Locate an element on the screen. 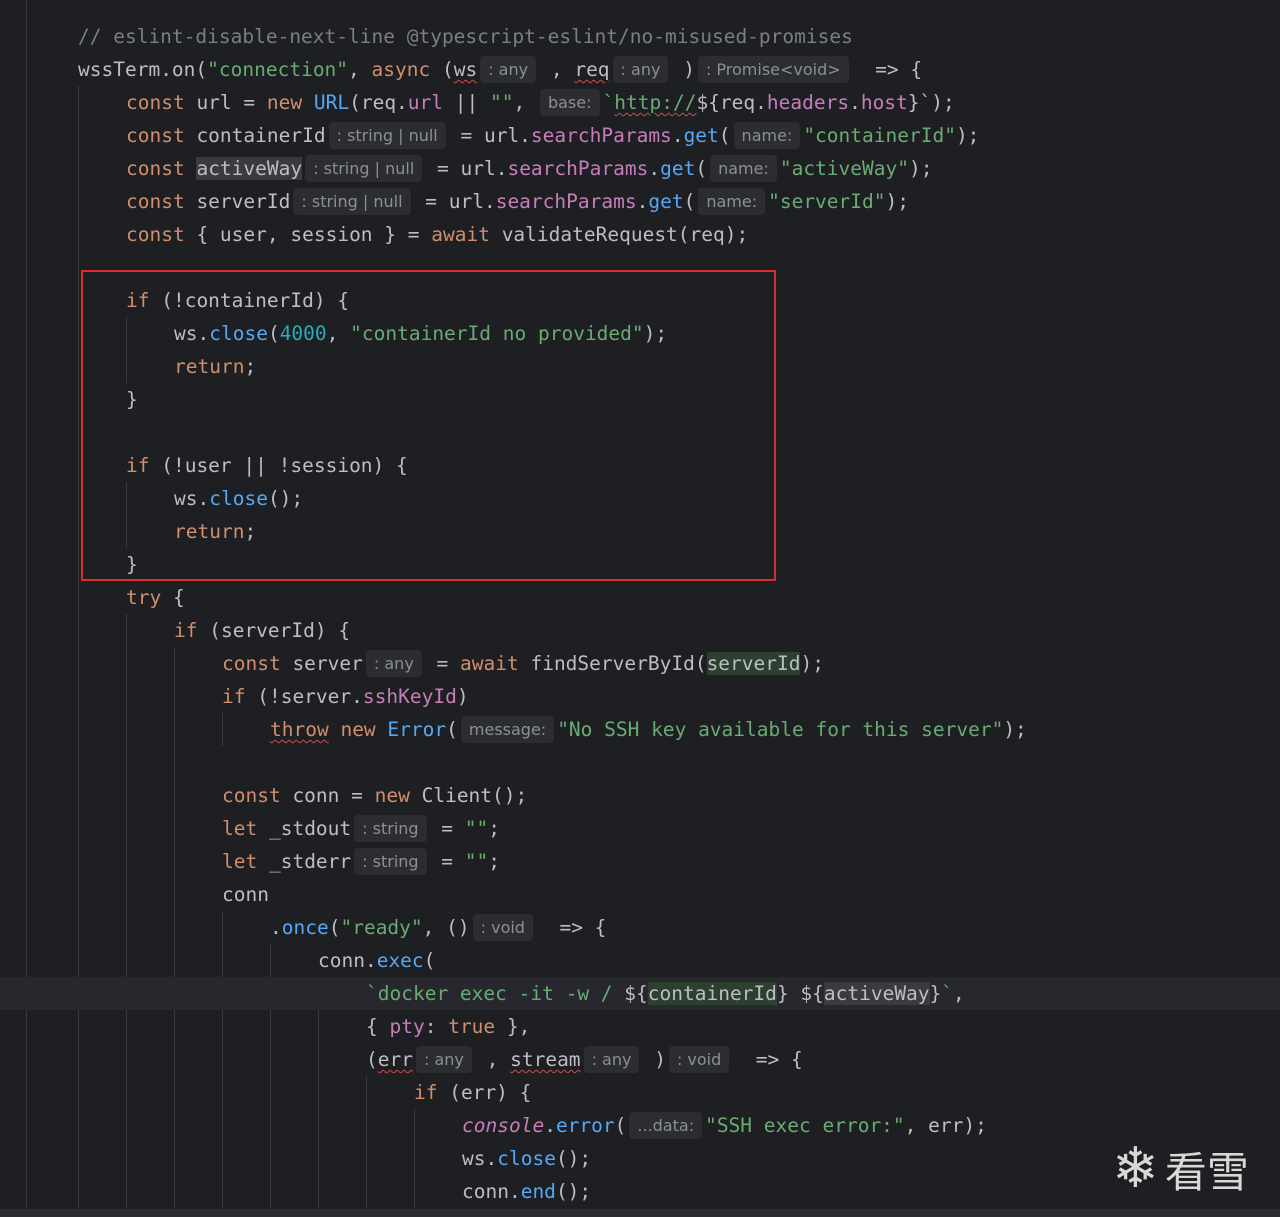 The height and width of the screenshot is (1217, 1280). keyword: const is located at coordinates (155, 234).